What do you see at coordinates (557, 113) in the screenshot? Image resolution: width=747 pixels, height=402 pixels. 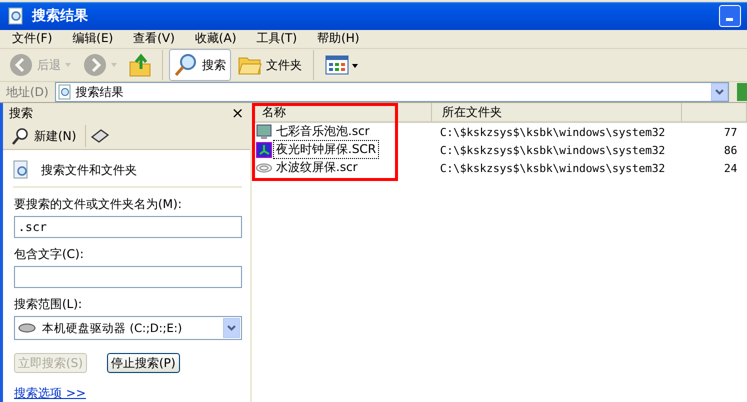 I see `column-header: 所在文件夹` at bounding box center [557, 113].